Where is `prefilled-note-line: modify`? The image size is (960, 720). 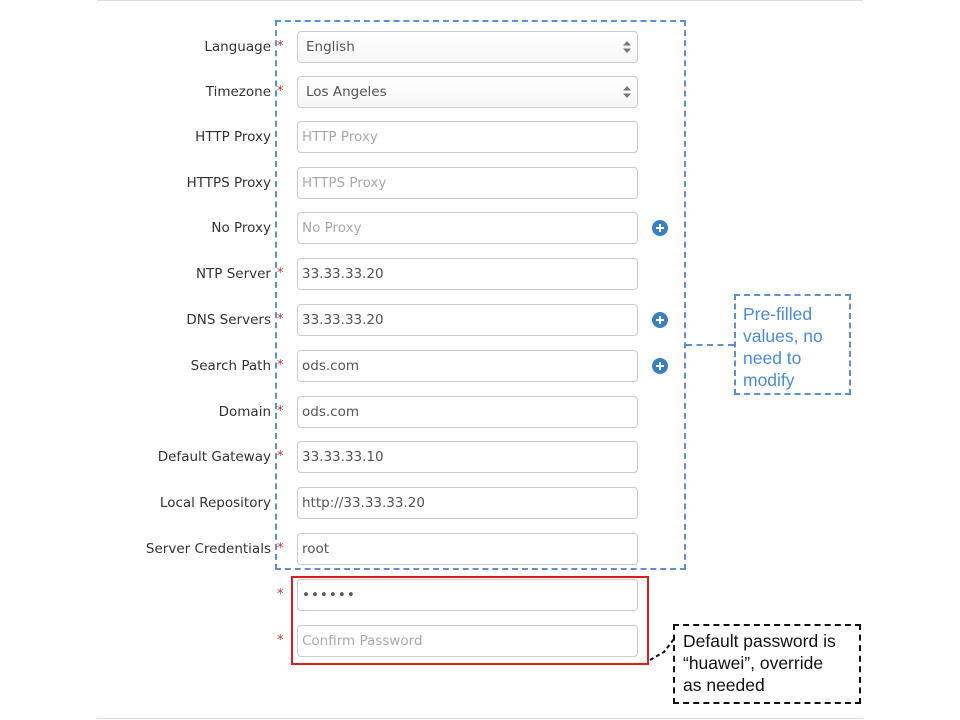
prefilled-note-line: modify is located at coordinates (769, 380).